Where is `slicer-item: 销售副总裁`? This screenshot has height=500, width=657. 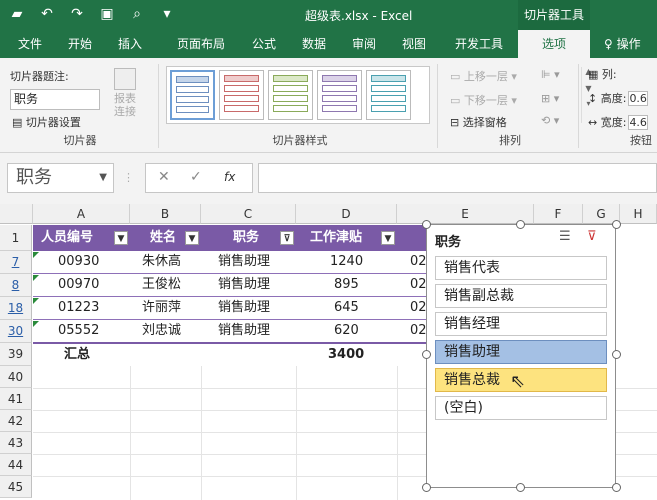
slicer-item: 销售副总裁 is located at coordinates (521, 296).